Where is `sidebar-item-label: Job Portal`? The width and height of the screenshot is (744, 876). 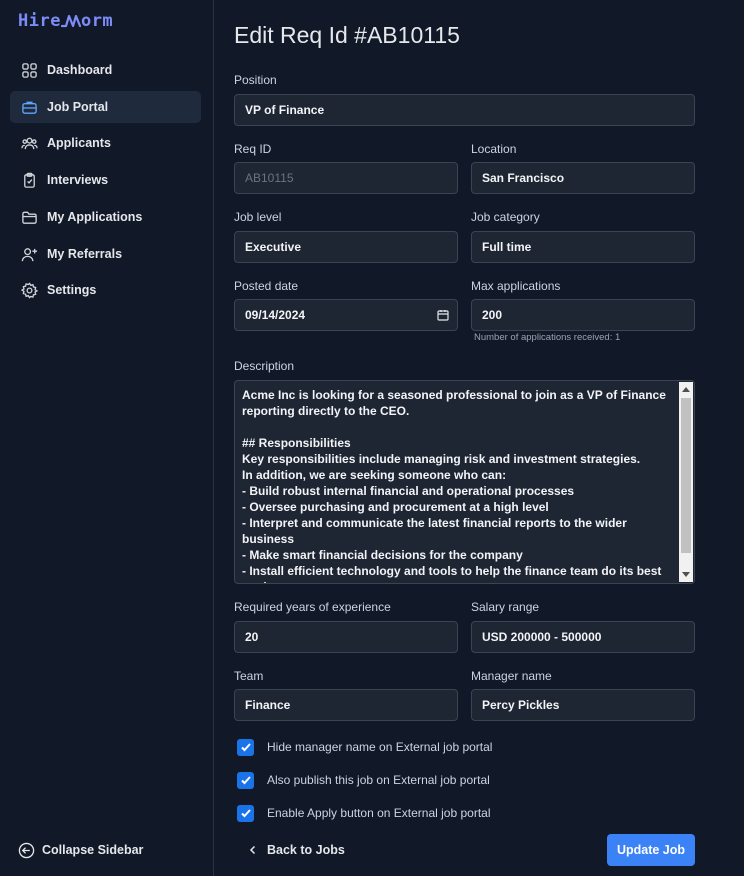 sidebar-item-label: Job Portal is located at coordinates (78, 107).